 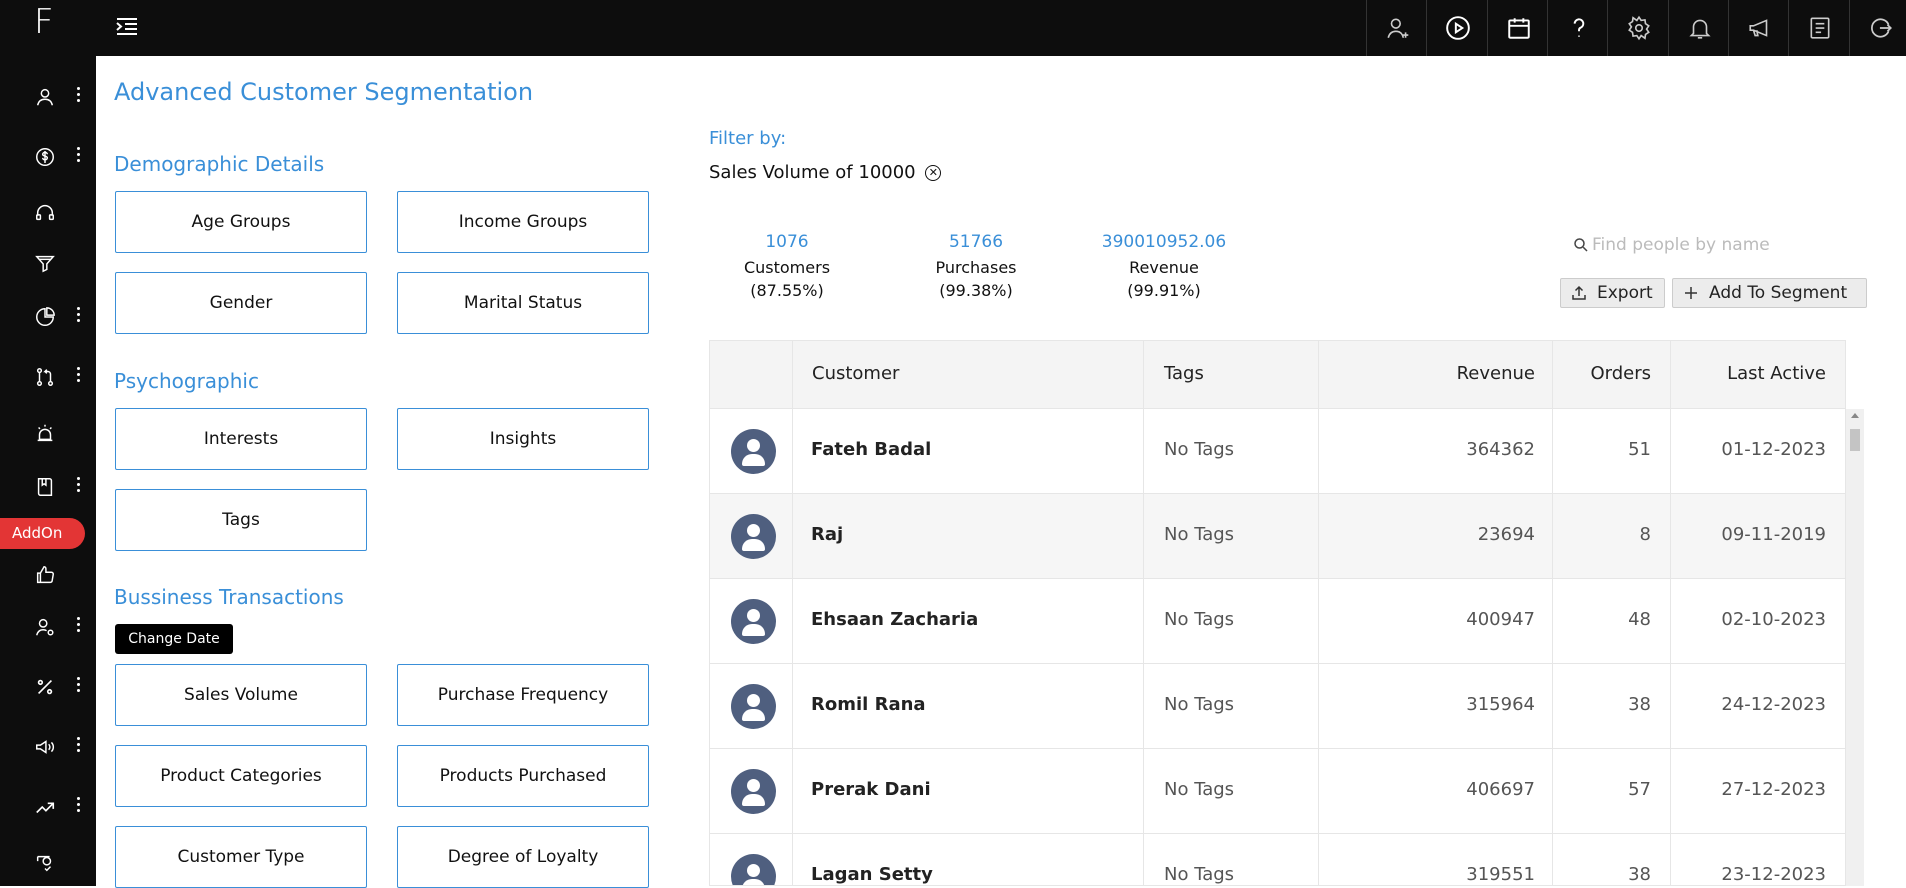 I want to click on degree-of-loyalty-button: Degree of Loyalty, so click(x=523, y=857).